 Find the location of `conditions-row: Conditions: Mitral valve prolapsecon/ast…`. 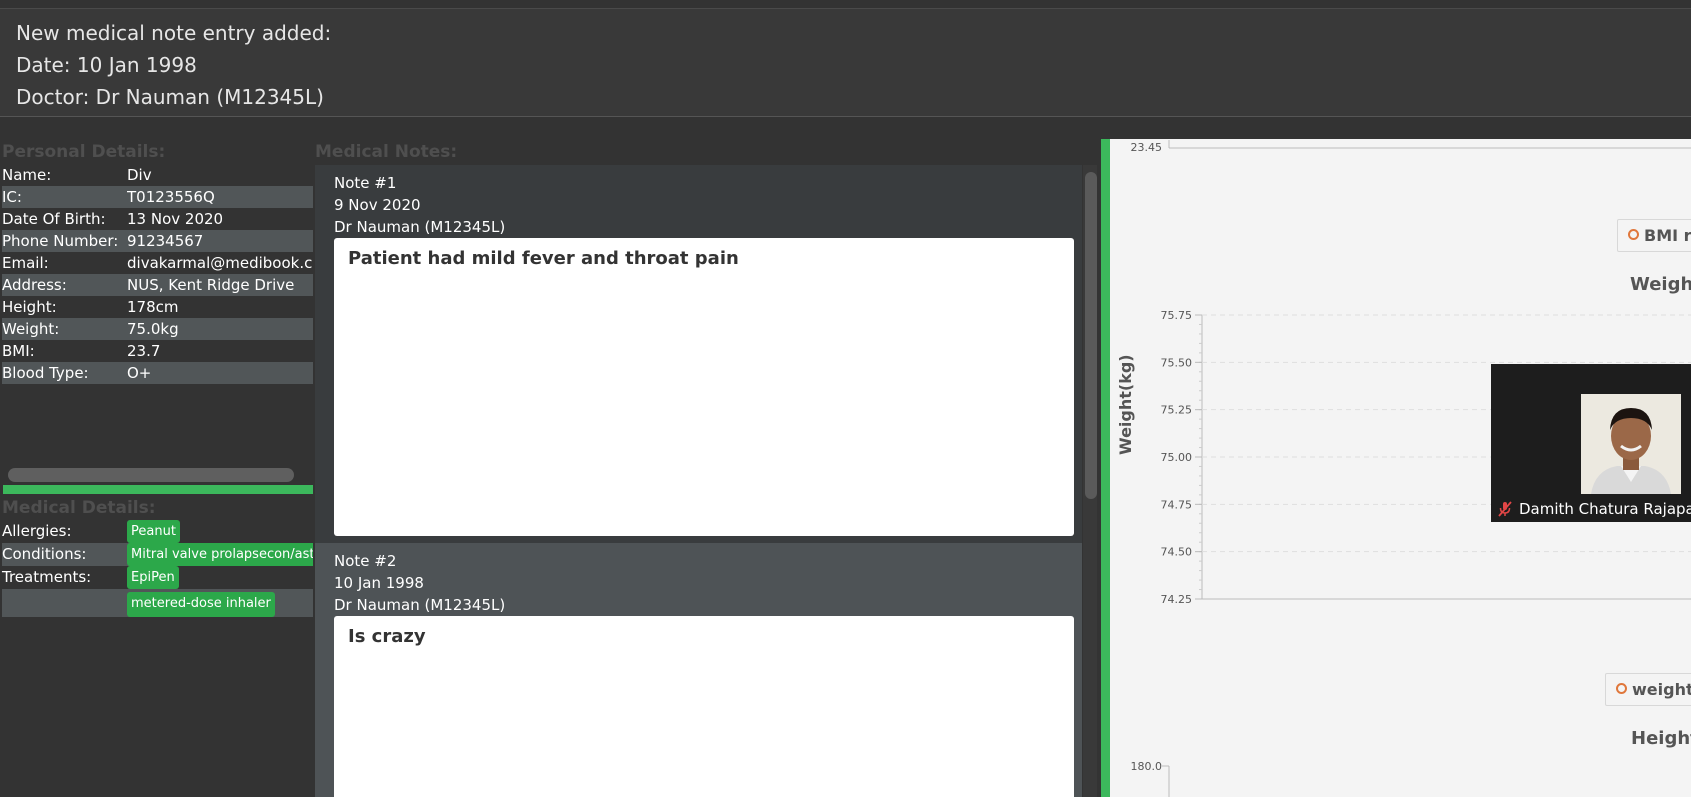

conditions-row: Conditions: Mitral valve prolapsecon/ast… is located at coordinates (157, 554).